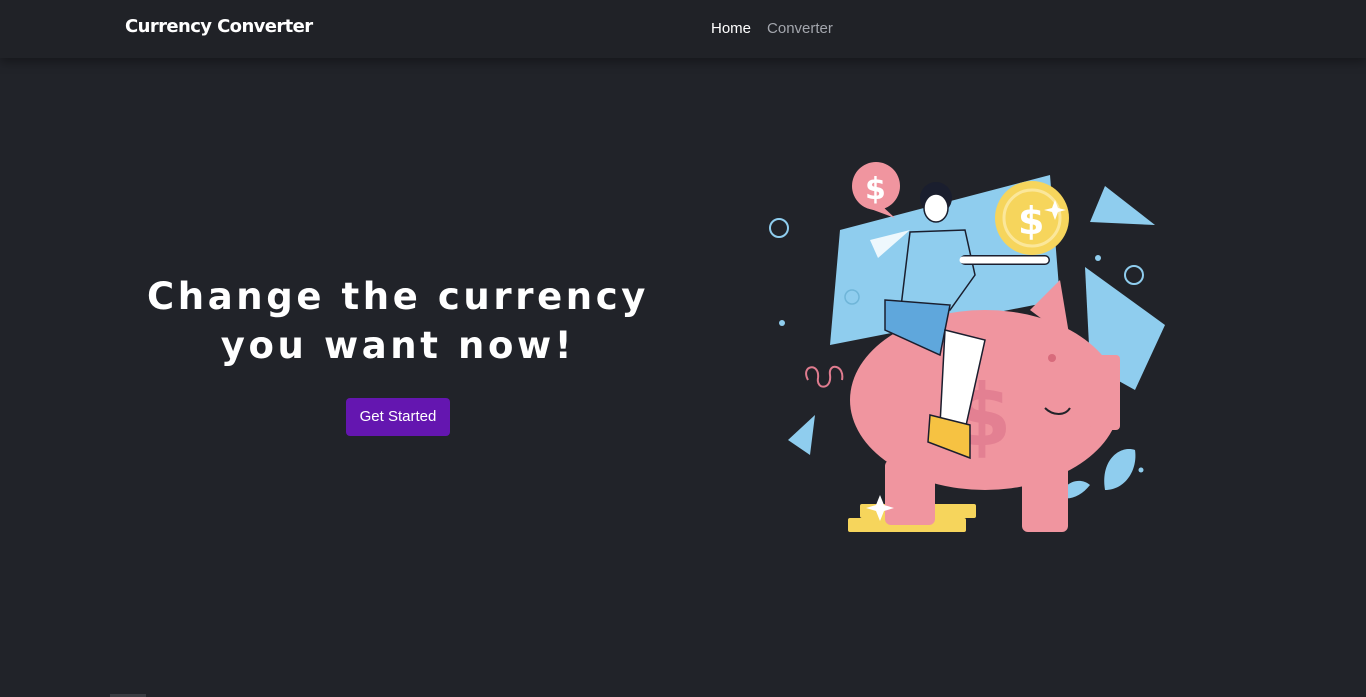 The width and height of the screenshot is (1366, 697). What do you see at coordinates (219, 26) in the screenshot?
I see `brand-link: Currency Converter` at bounding box center [219, 26].